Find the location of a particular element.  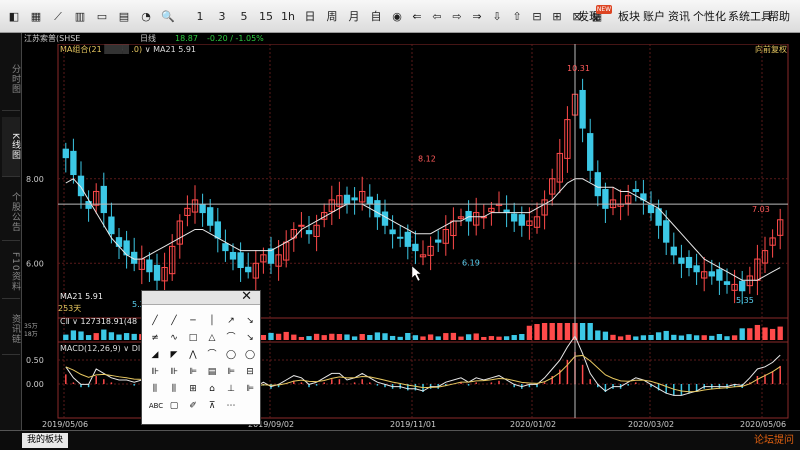

draw-tool-1: ╱ is located at coordinates (174, 321).